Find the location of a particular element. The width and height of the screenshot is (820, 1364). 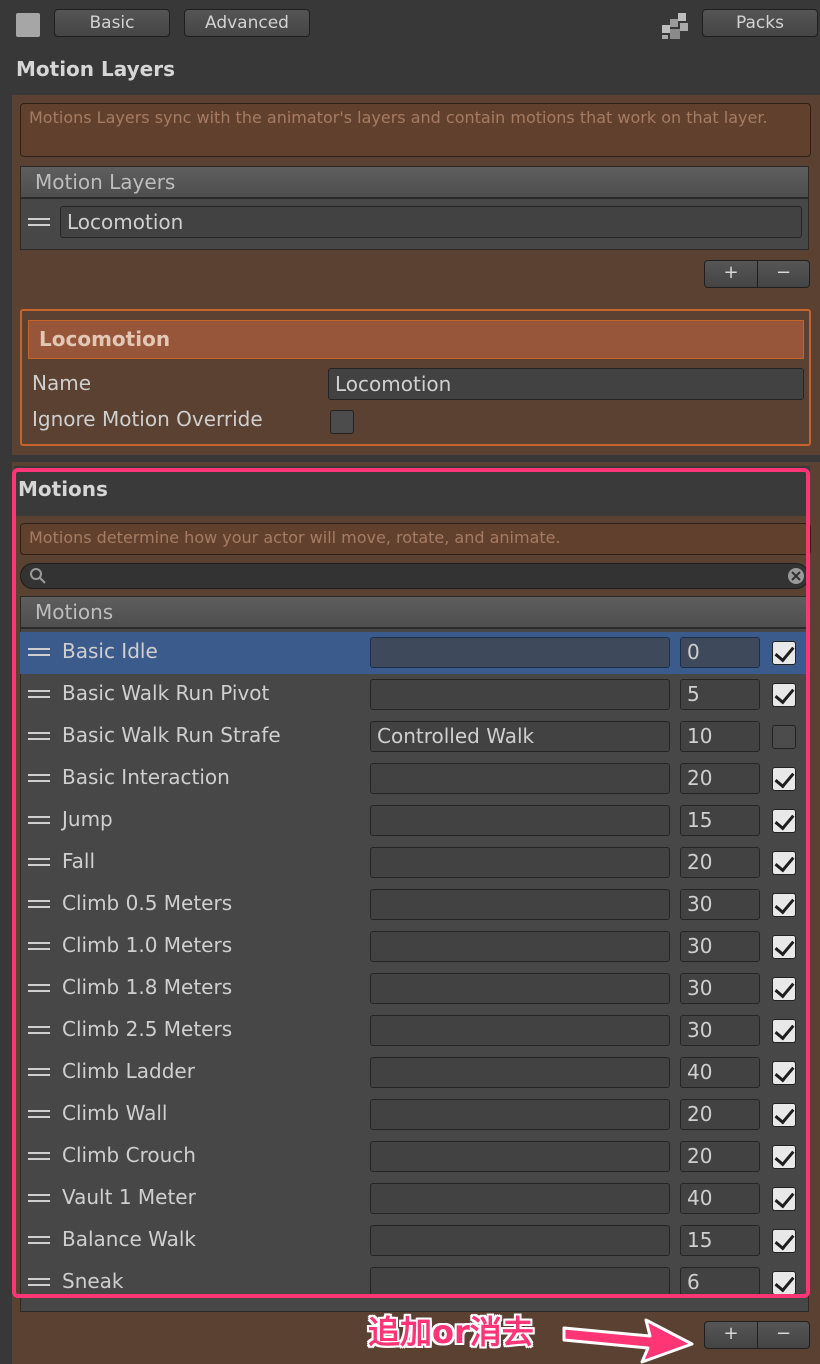

ignore-motion-override-checkbox is located at coordinates (342, 422).